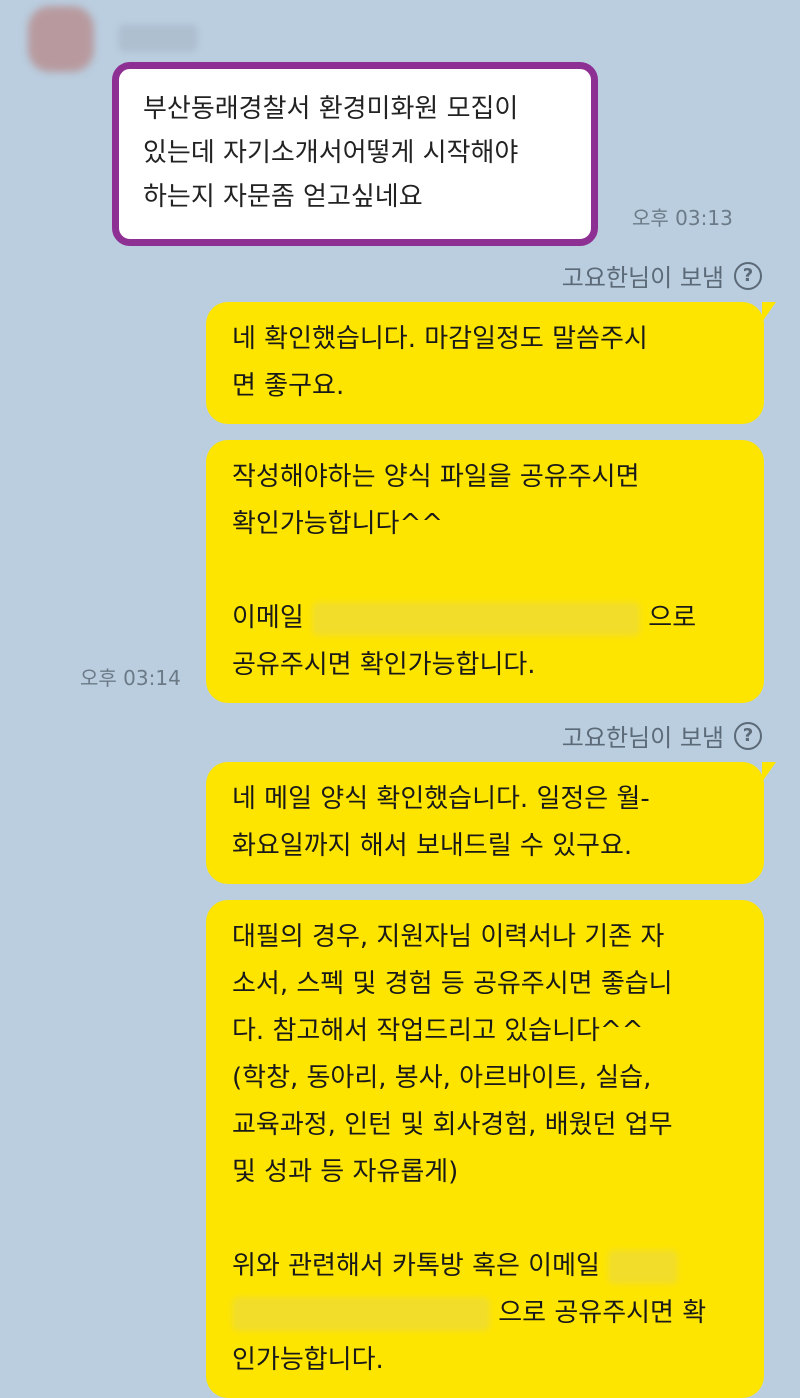 This screenshot has height=1398, width=800. I want to click on sender-avatar, so click(61, 39).